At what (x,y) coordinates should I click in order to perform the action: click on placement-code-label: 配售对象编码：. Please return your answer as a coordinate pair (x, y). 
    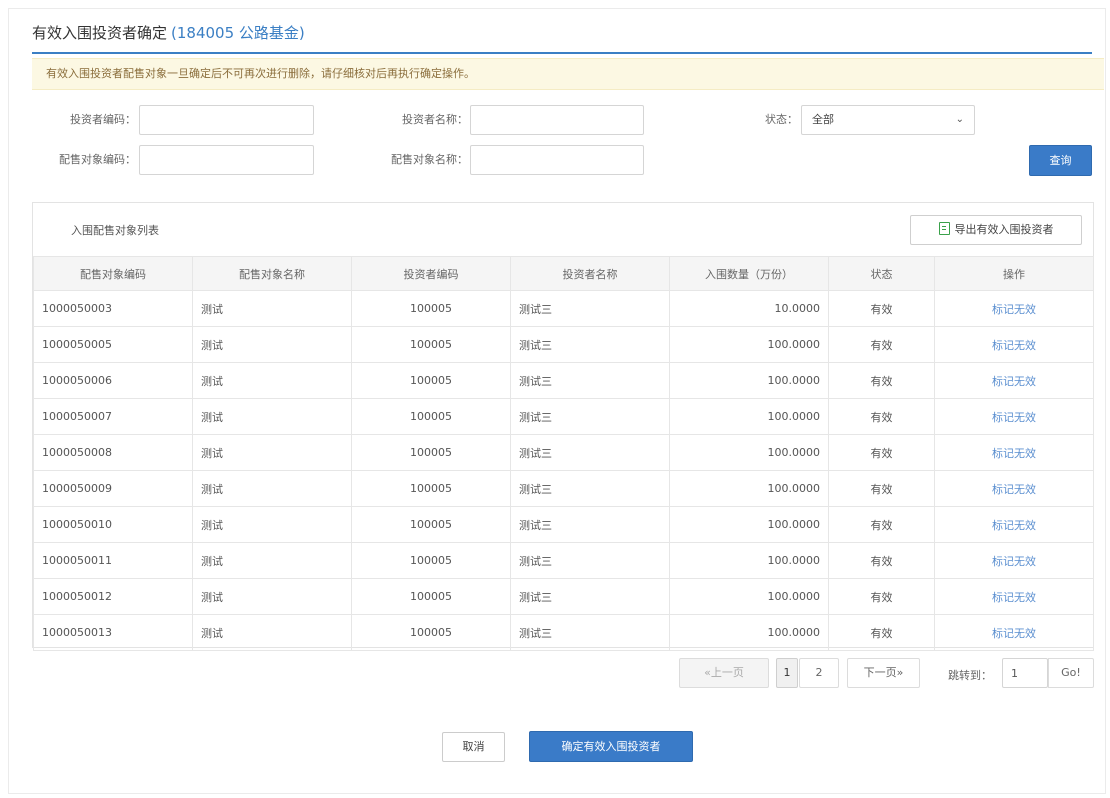
    Looking at the image, I should click on (97, 159).